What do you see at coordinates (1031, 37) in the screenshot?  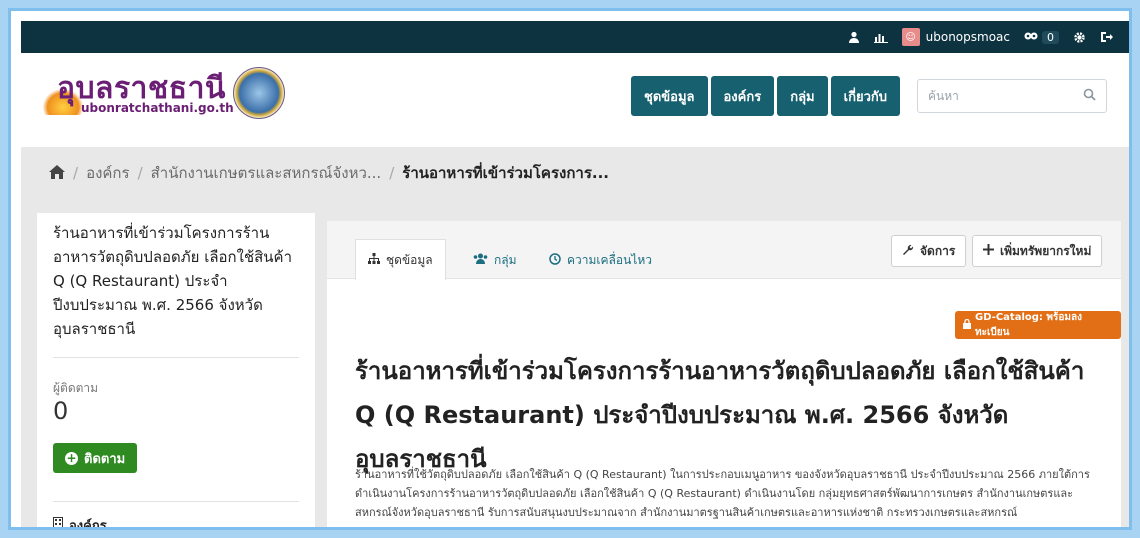 I see `activity-icon` at bounding box center [1031, 37].